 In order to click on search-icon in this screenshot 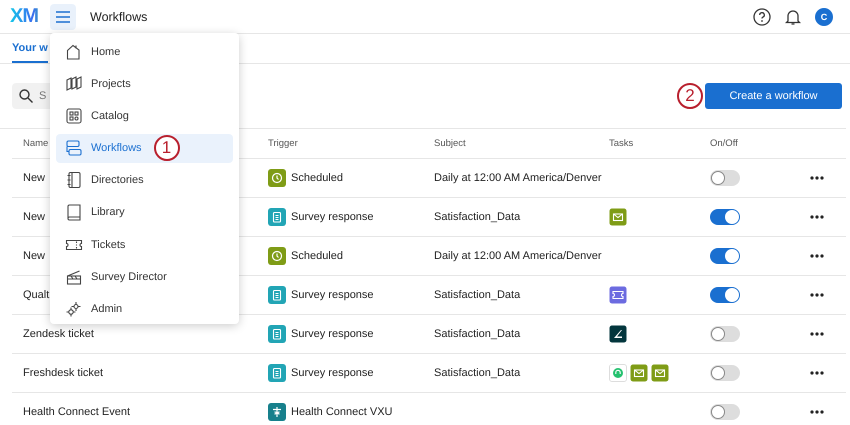, I will do `click(26, 96)`.